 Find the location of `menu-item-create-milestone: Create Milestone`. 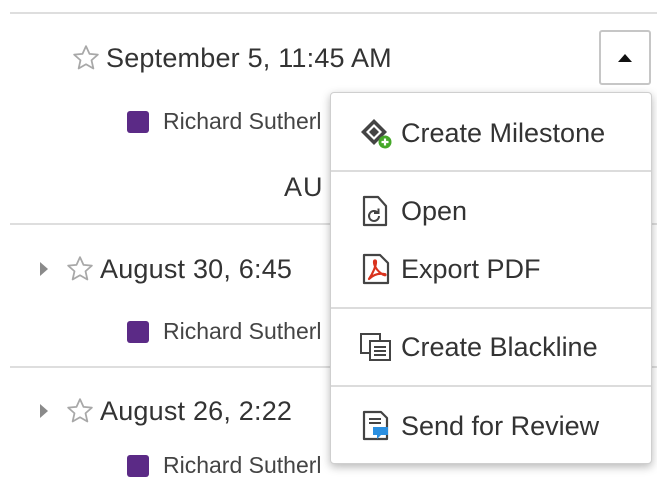

menu-item-create-milestone: Create Milestone is located at coordinates (491, 133).